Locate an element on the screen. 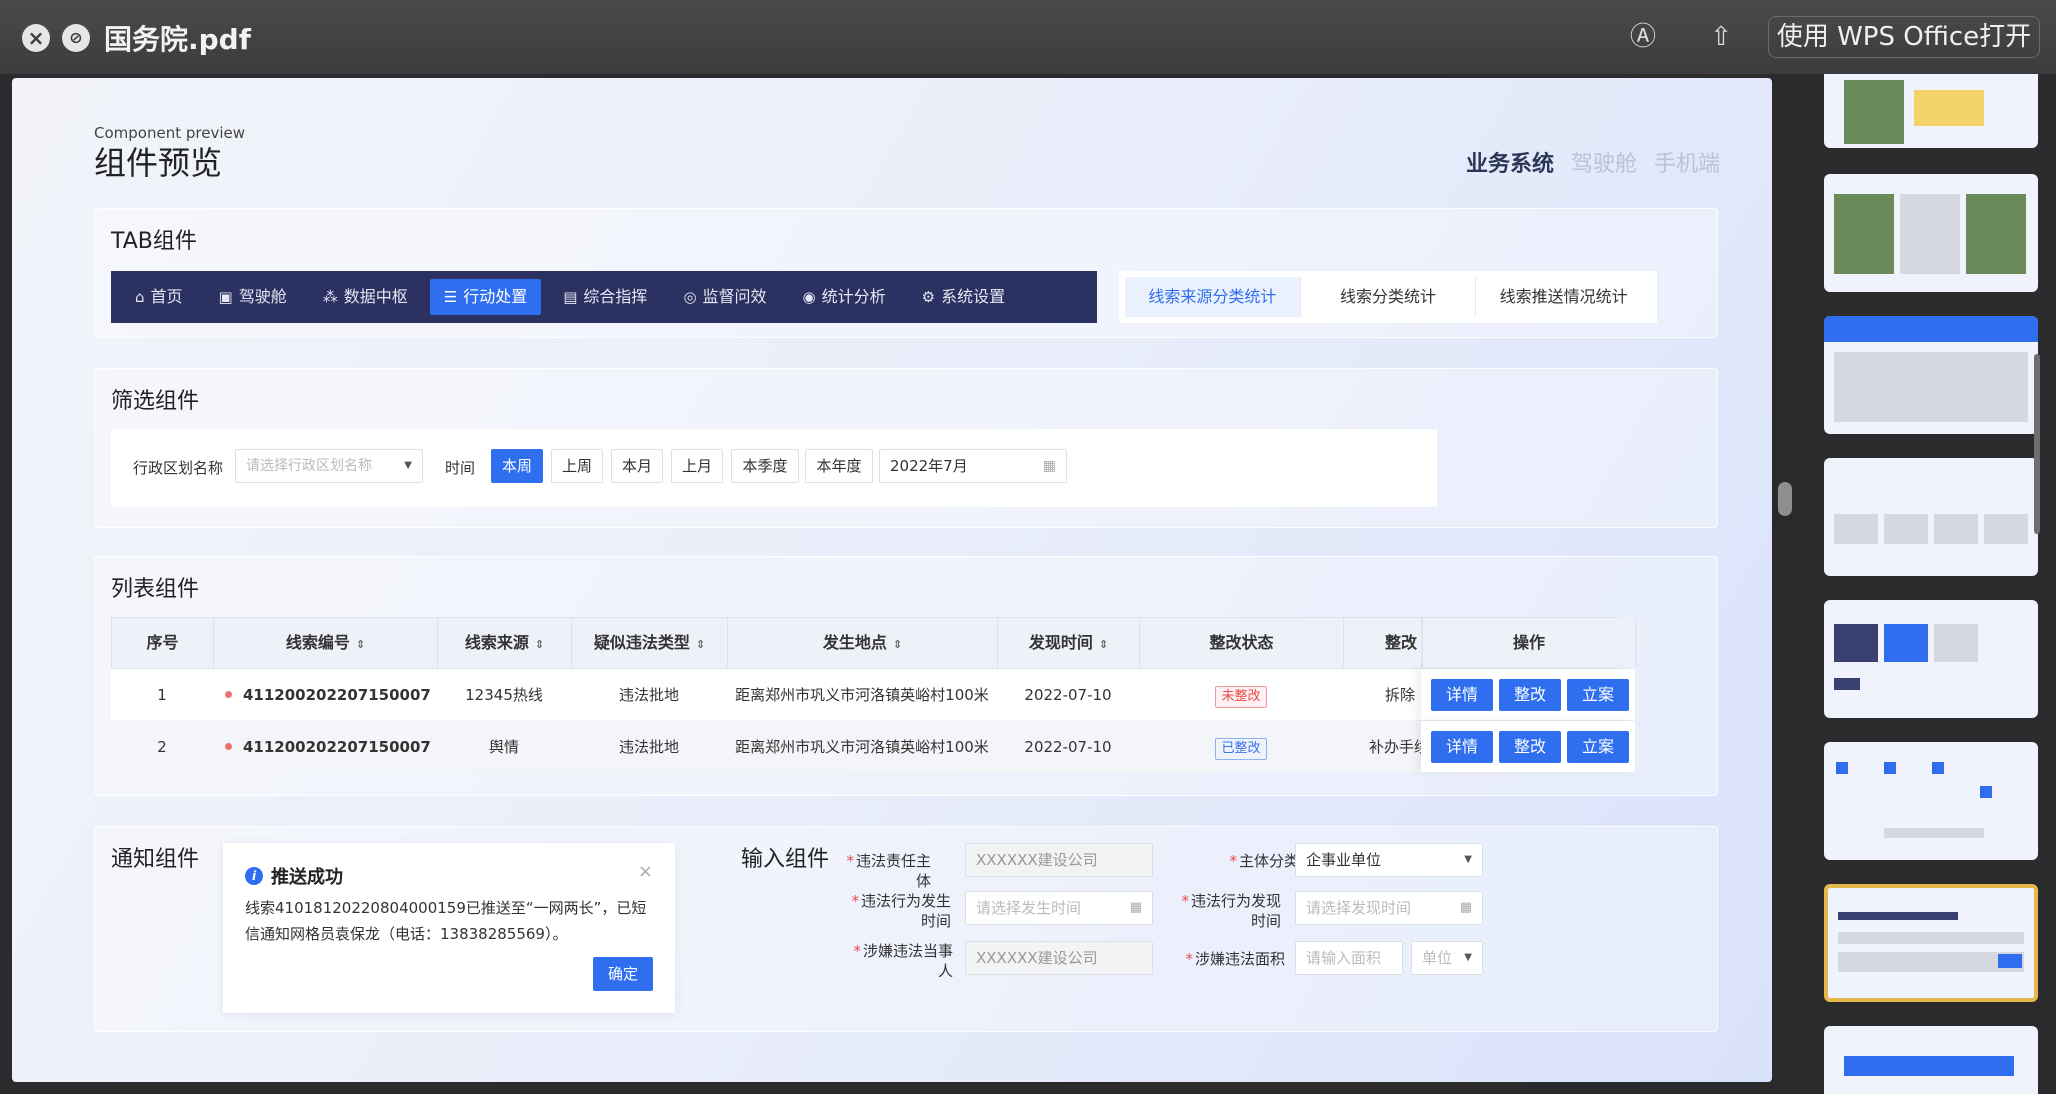 Image resolution: width=2056 pixels, height=1094 pixels. nav-item-data-hub: ⁂ 数据中枢 is located at coordinates (365, 297).